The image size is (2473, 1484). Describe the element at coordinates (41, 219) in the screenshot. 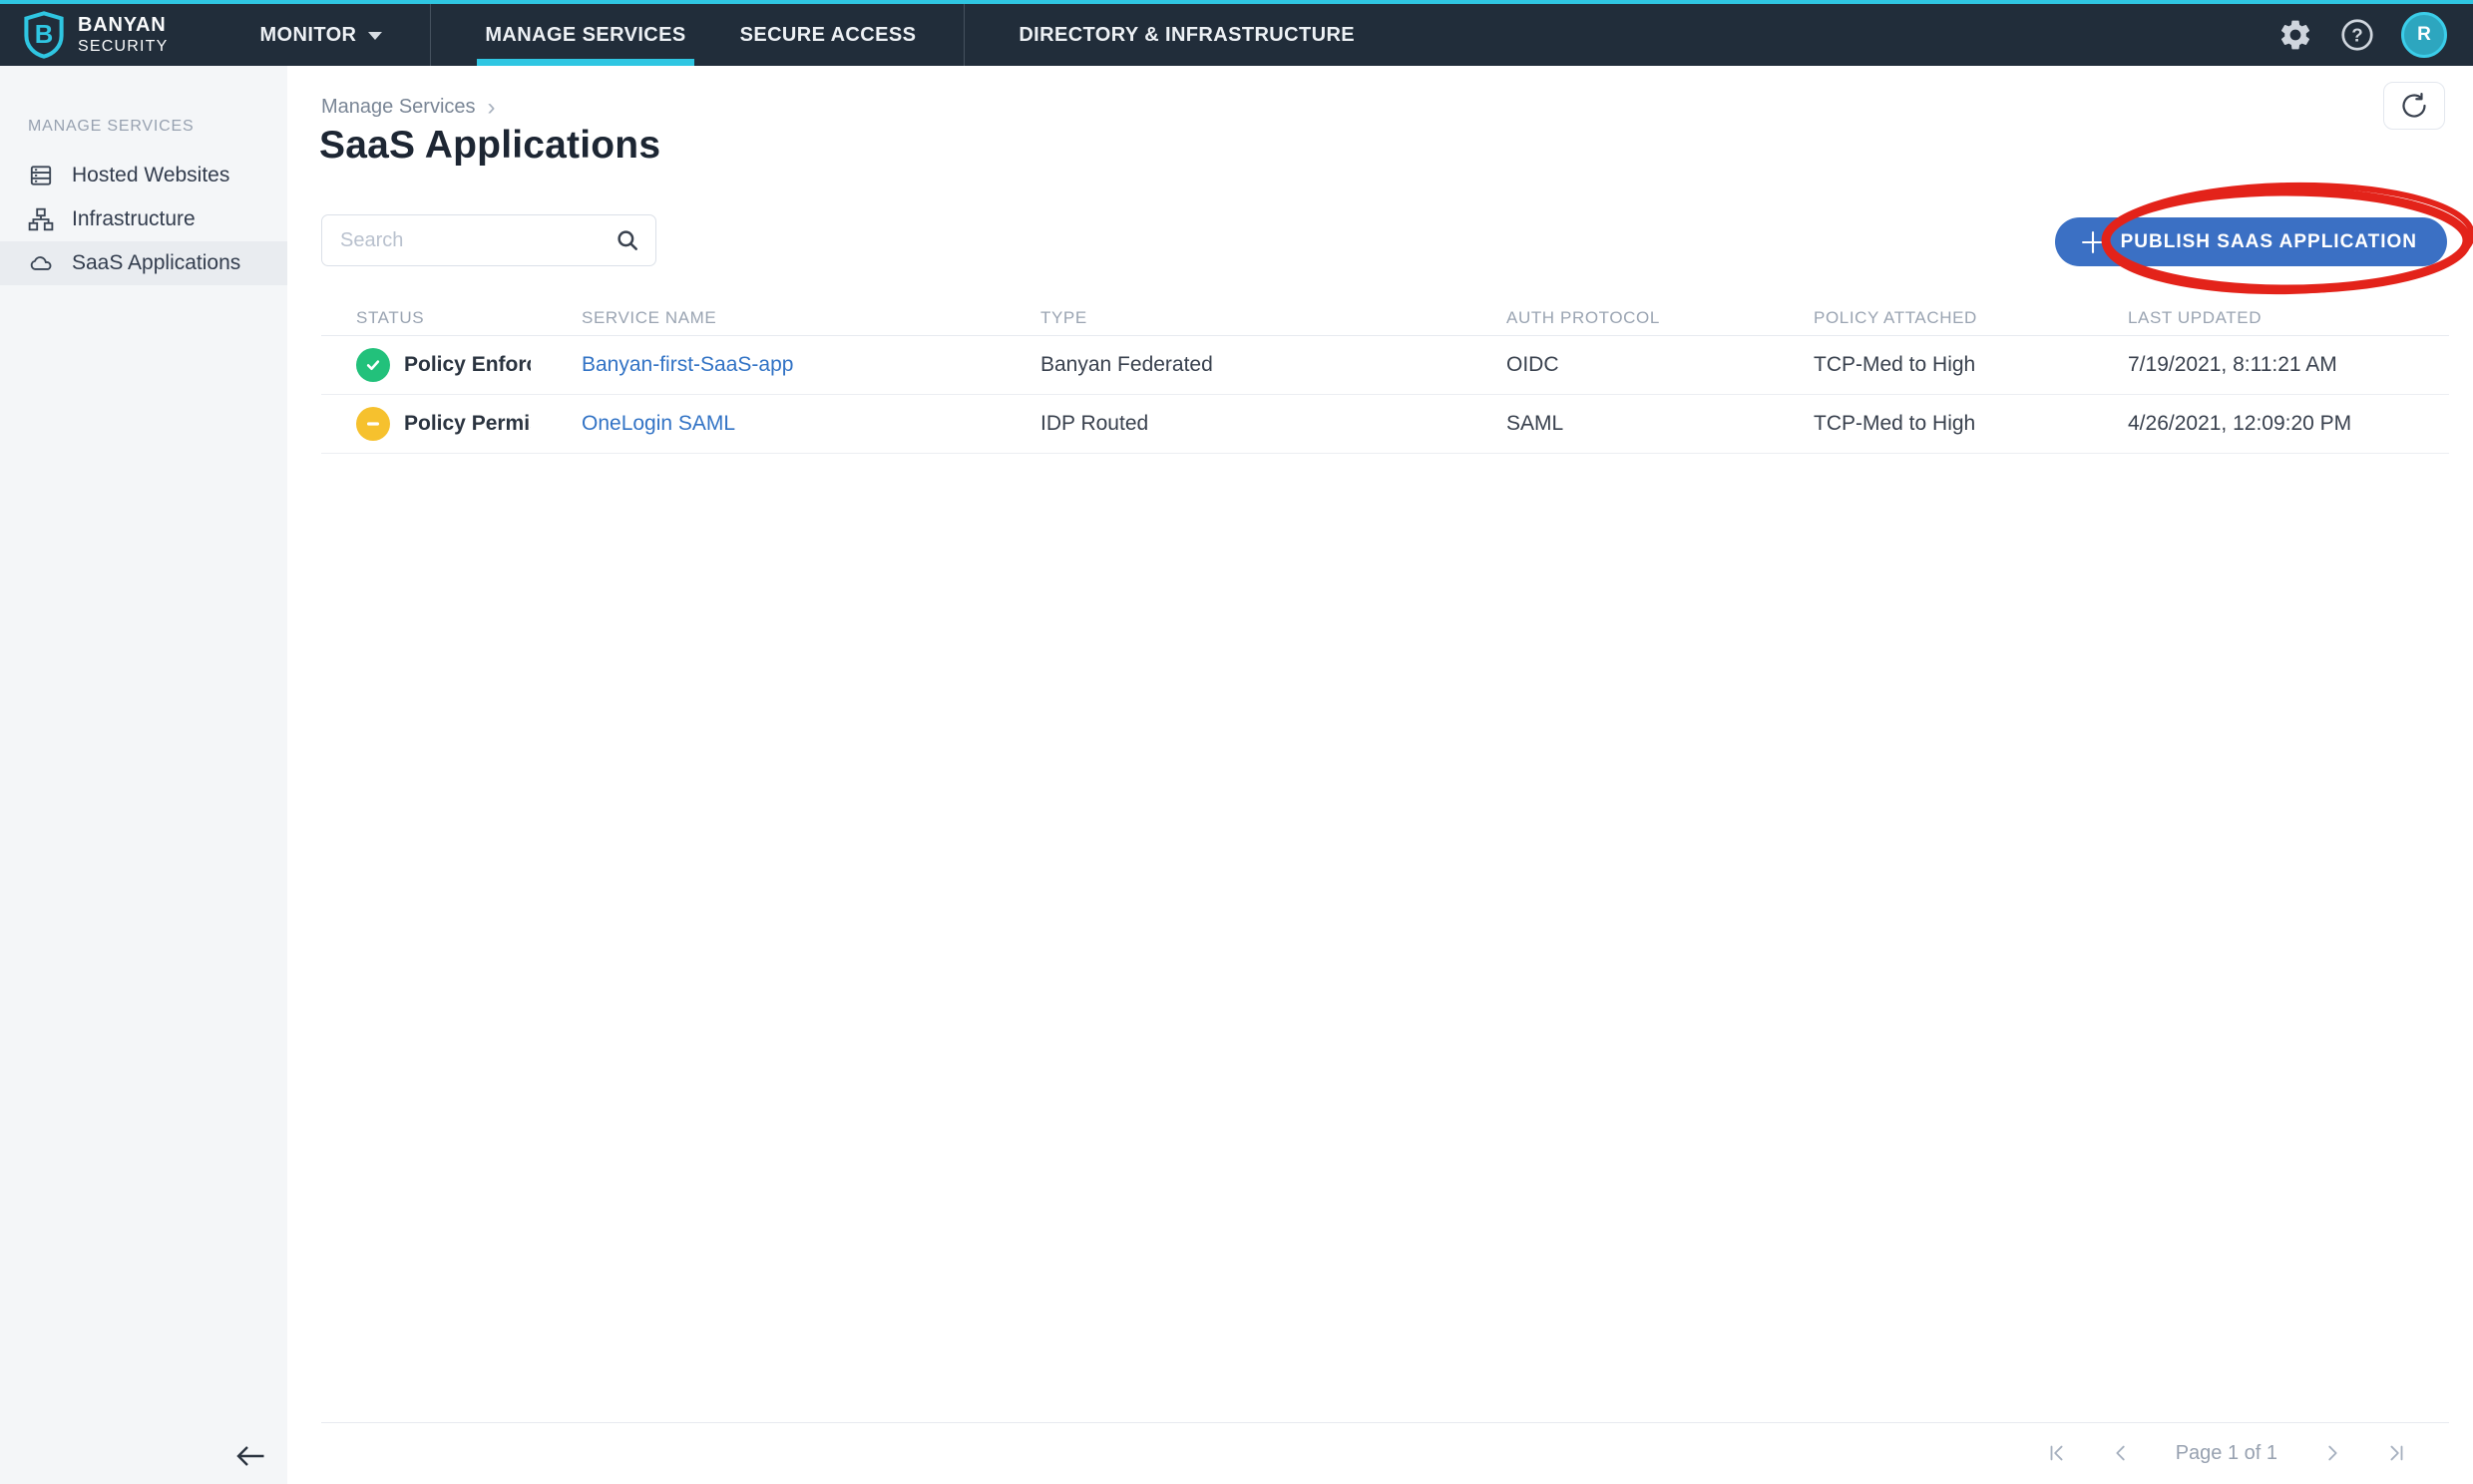

I see `network-icon` at that location.